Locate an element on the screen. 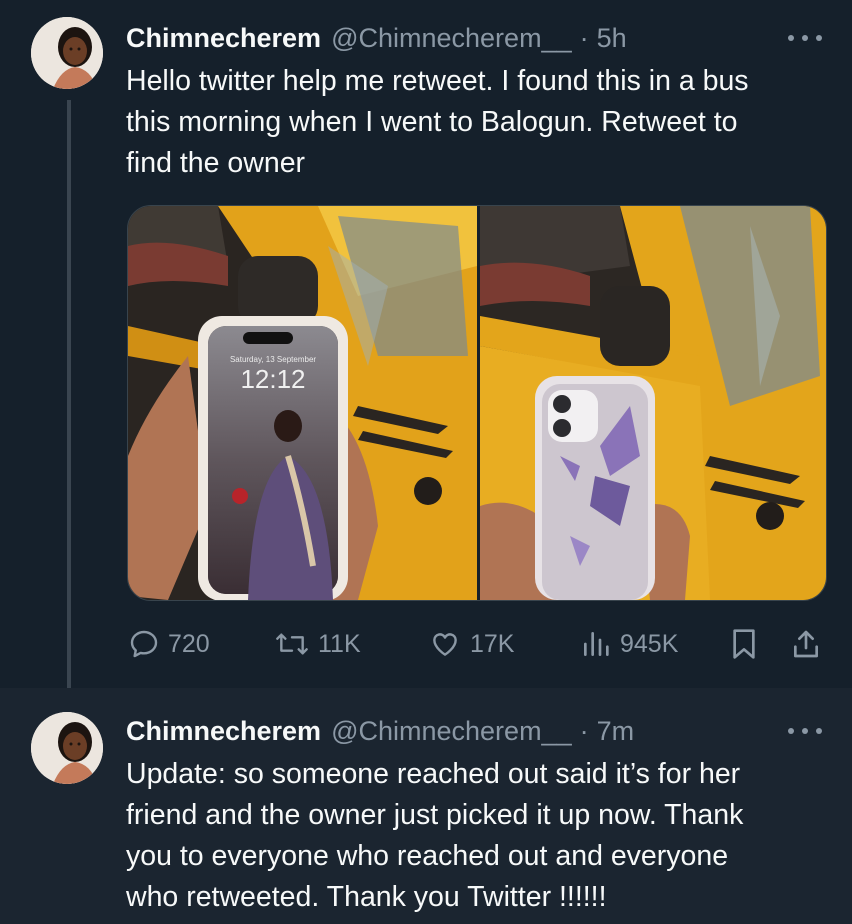 The image size is (852, 924). share-button is located at coordinates (810, 644).